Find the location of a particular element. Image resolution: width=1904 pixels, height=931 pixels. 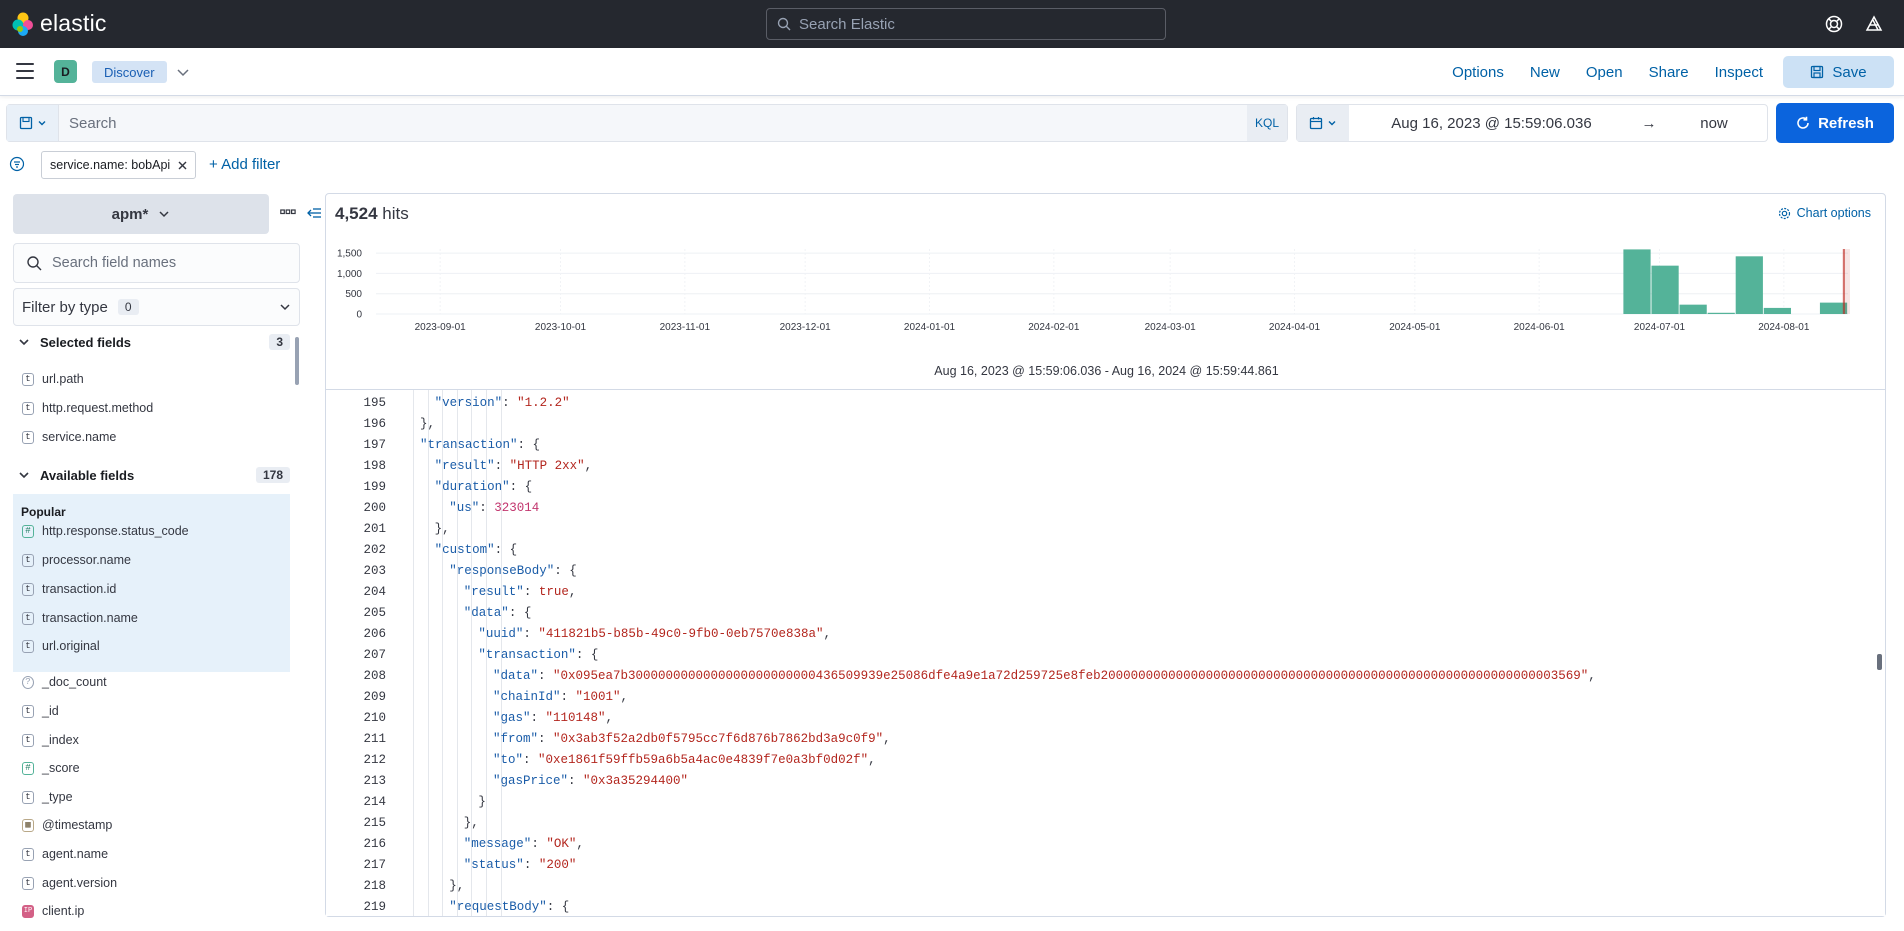

save-button: Save is located at coordinates (1838, 72).